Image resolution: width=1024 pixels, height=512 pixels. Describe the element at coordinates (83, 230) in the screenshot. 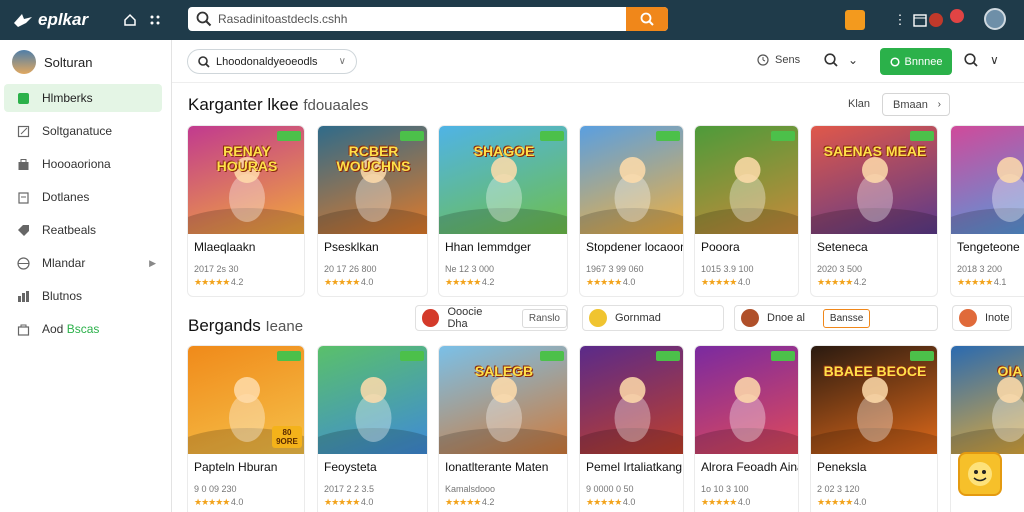

I see `sidebar-item-tag: Reatbeals` at that location.